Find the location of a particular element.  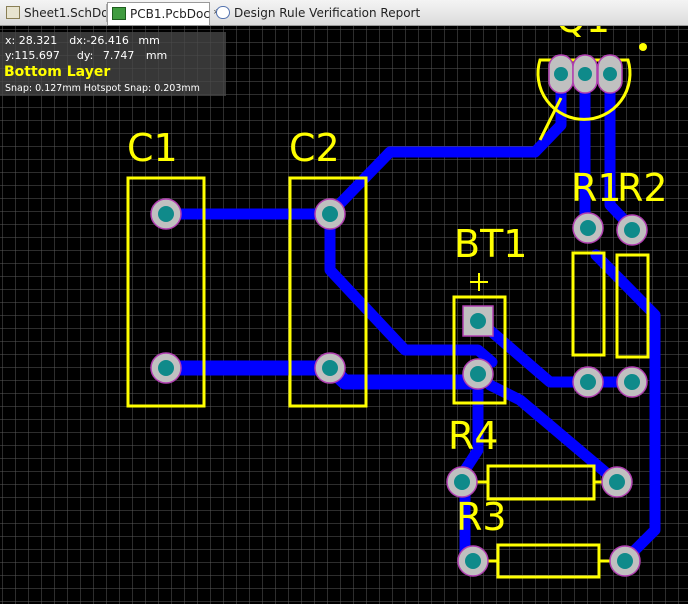

q1-pads is located at coordinates (585, 74).